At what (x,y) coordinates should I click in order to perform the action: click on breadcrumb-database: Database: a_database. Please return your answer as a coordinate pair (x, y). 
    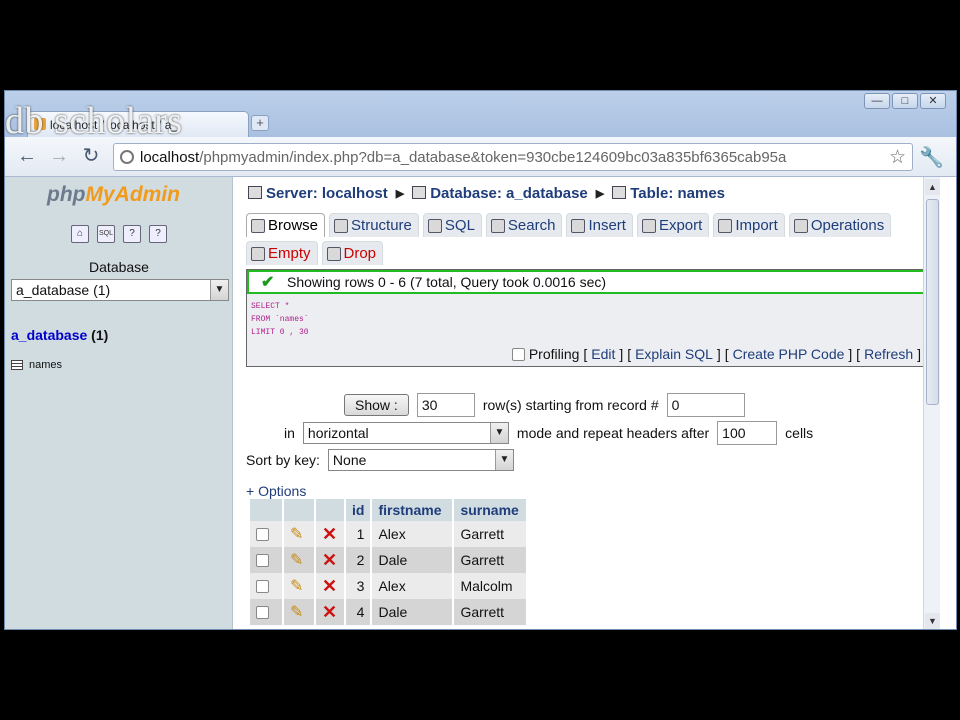
    Looking at the image, I should click on (500, 193).